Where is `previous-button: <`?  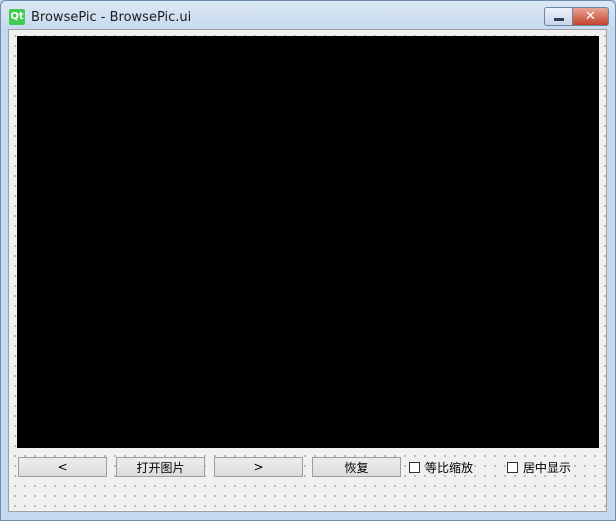
previous-button: < is located at coordinates (62, 467).